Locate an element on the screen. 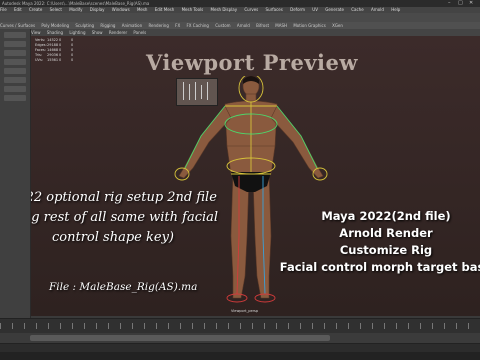  right-caption-line: Maya 2022(2nd file) is located at coordinates (386, 216).